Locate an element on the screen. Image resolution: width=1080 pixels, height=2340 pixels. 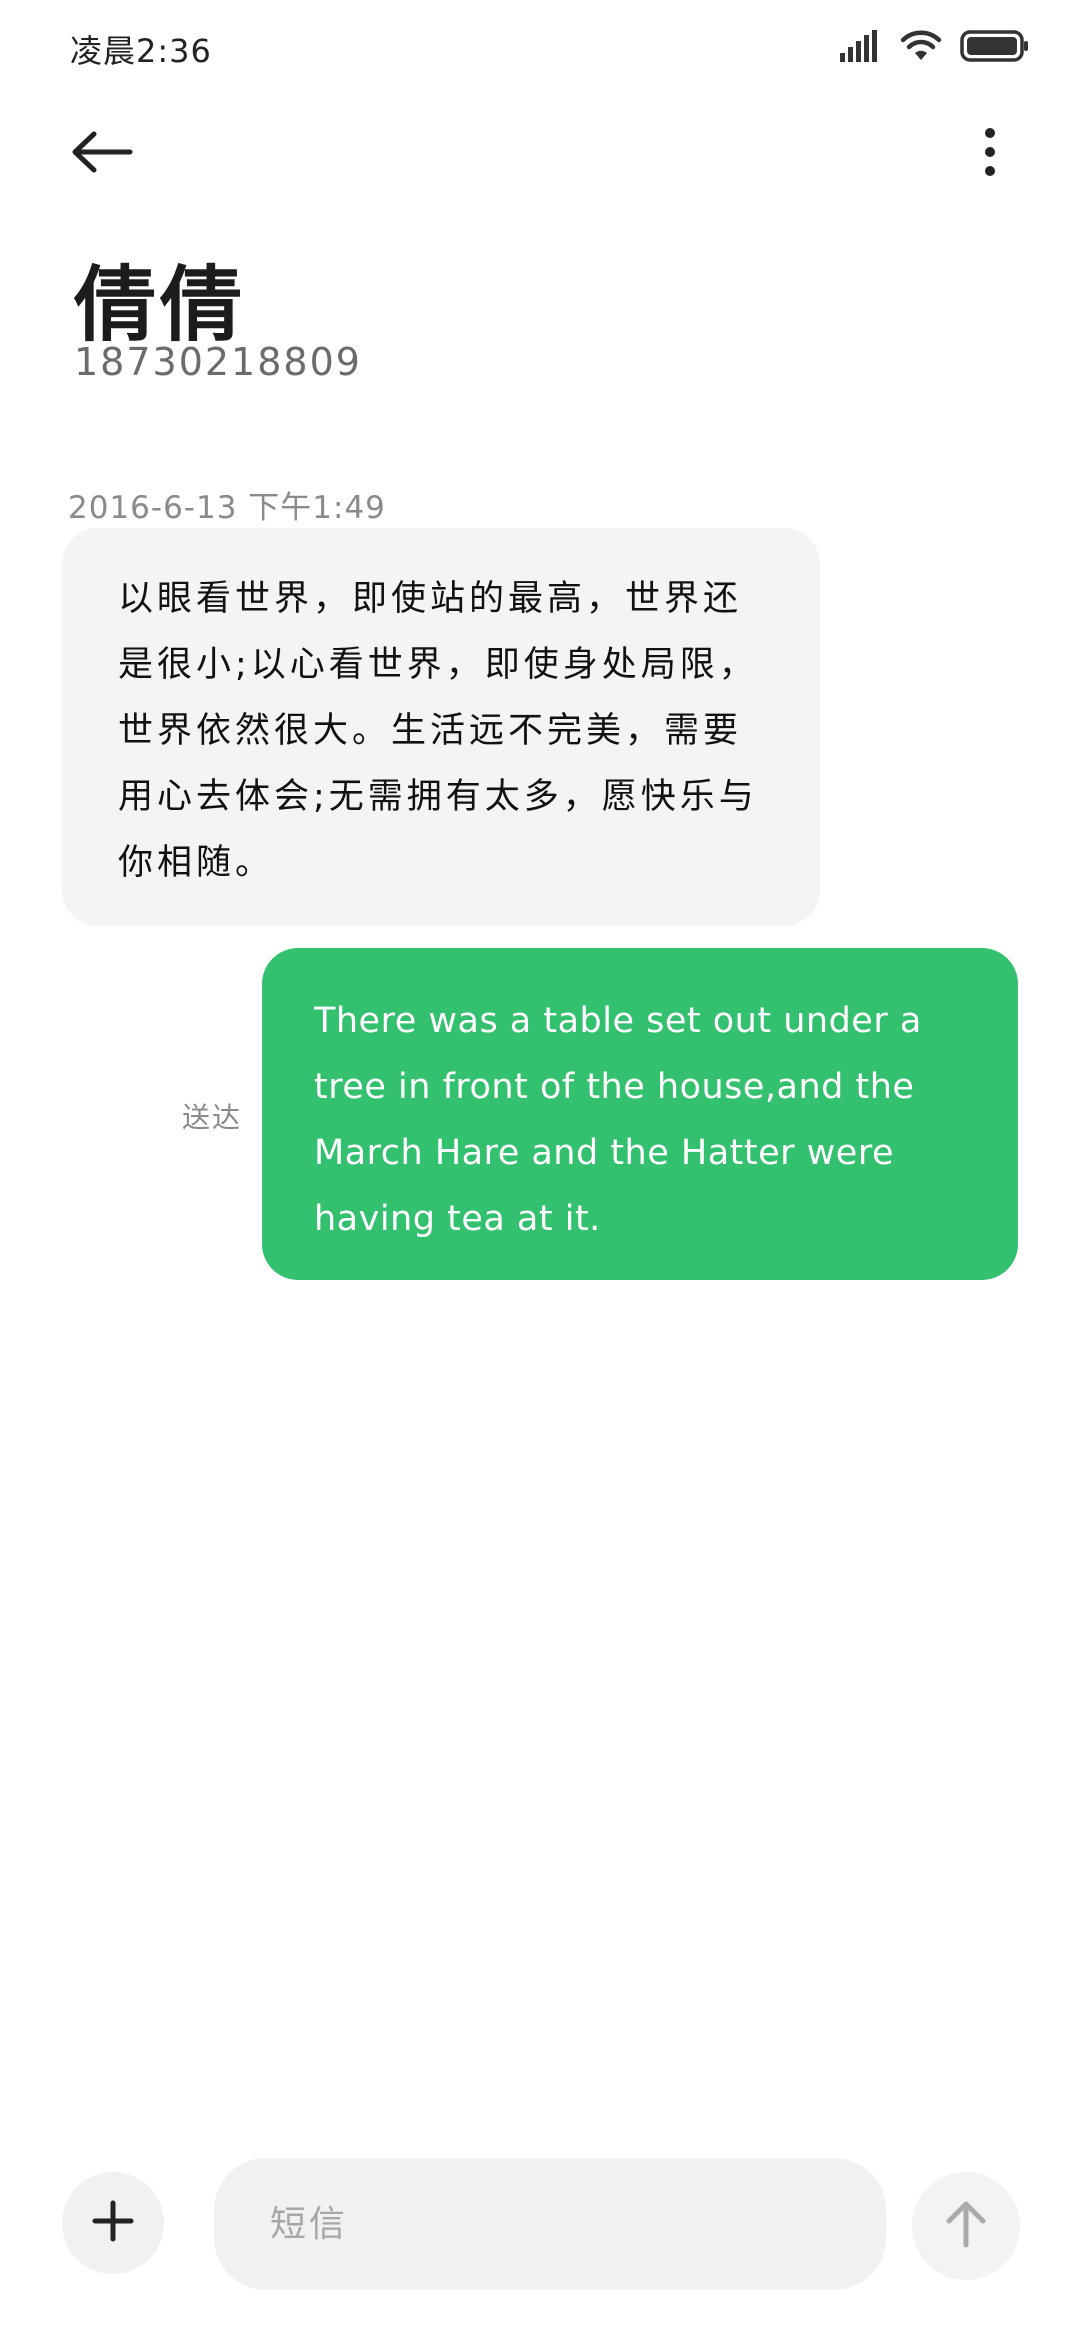
delivery-status: 送达 is located at coordinates (212, 1117).